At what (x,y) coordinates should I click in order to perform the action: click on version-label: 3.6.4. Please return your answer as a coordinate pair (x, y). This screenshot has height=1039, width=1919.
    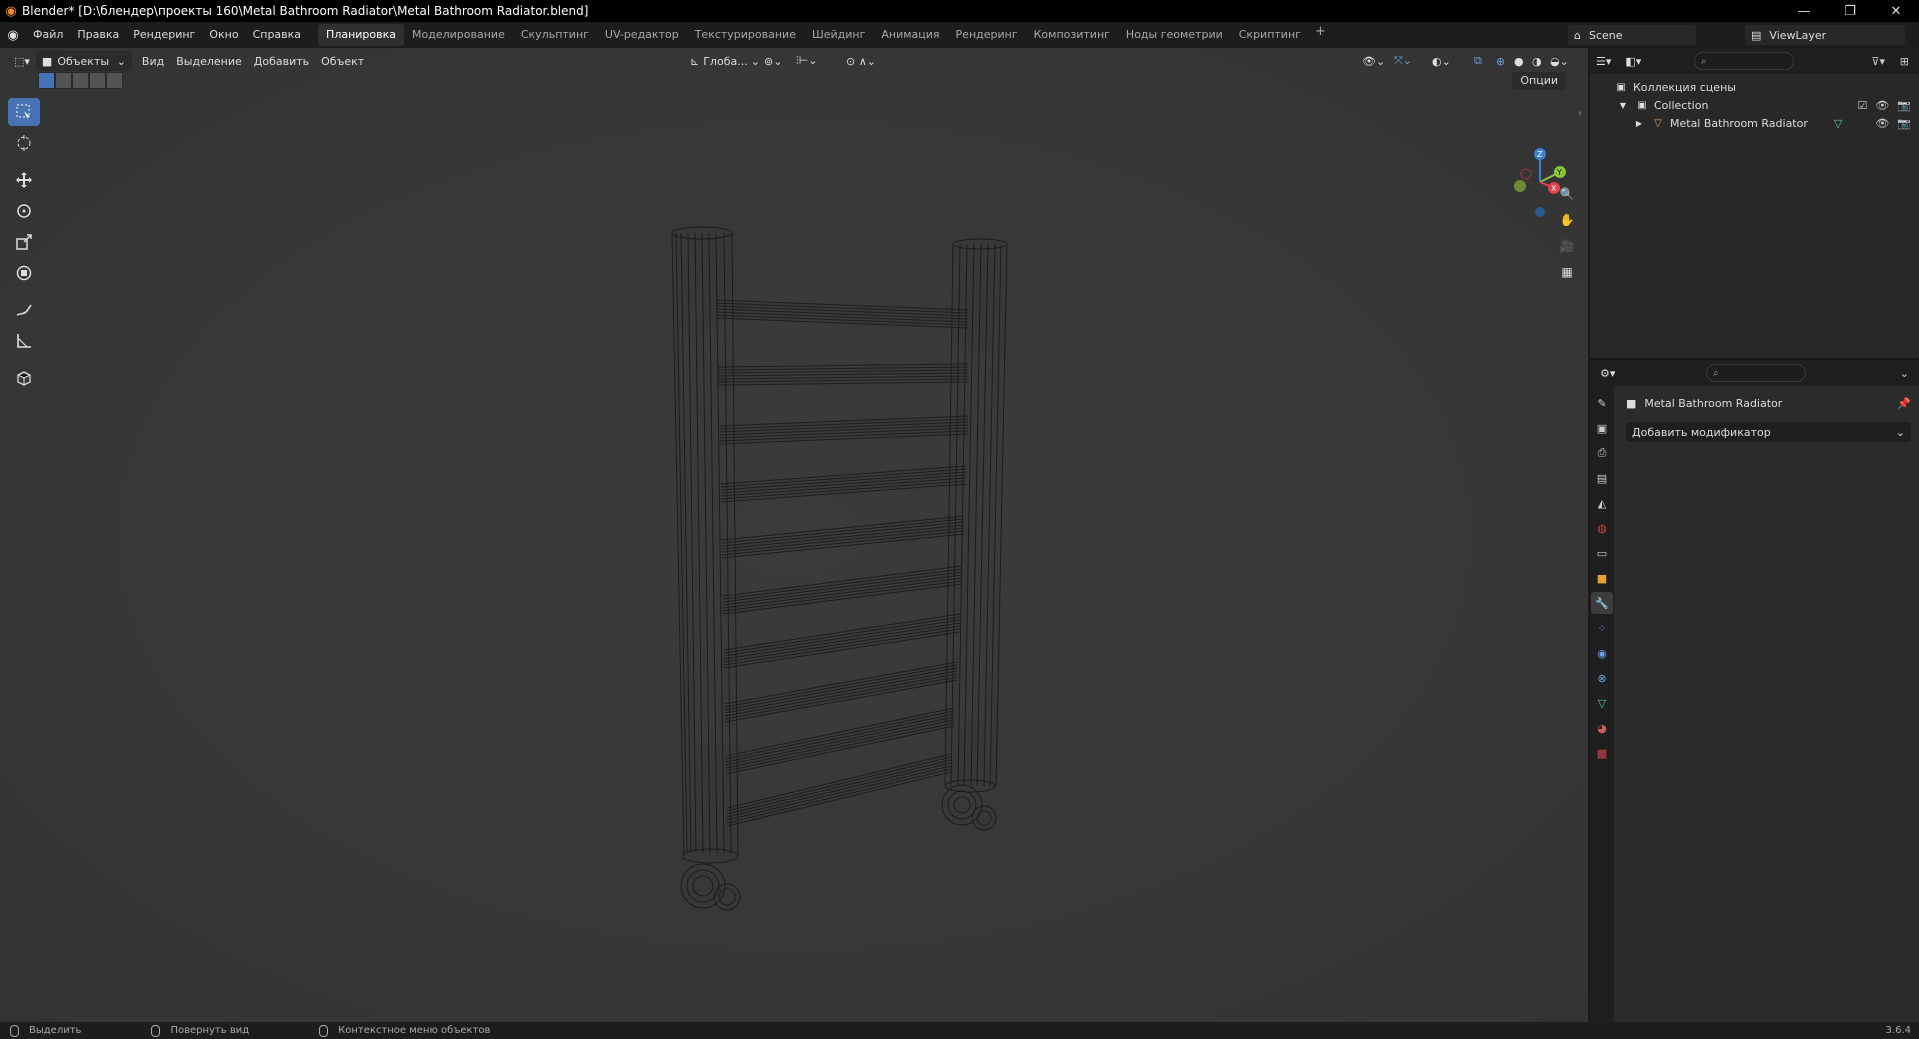
    Looking at the image, I should click on (1898, 1030).